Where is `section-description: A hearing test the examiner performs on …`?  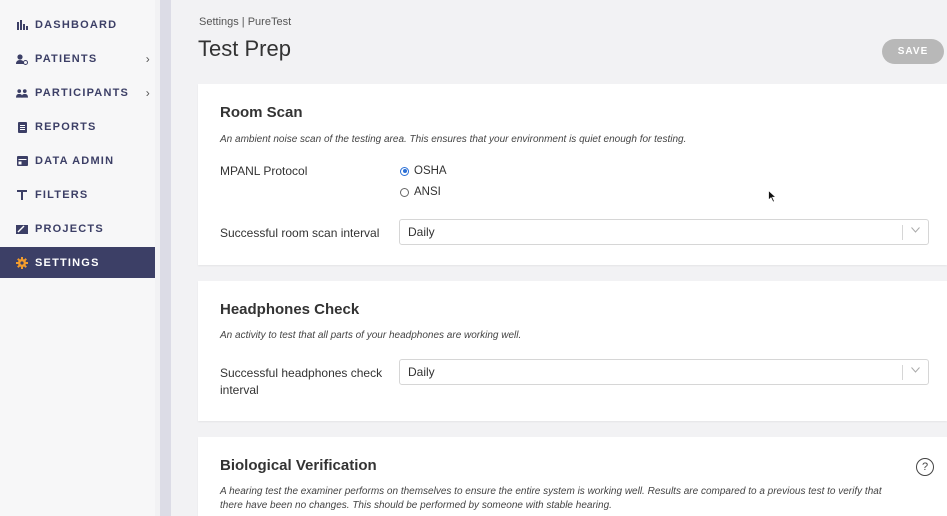 section-description: A hearing test the examiner performs on … is located at coordinates (551, 491).